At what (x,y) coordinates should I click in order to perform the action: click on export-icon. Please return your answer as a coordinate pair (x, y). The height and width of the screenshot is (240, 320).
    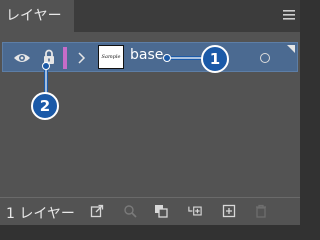
    Looking at the image, I should click on (97, 211).